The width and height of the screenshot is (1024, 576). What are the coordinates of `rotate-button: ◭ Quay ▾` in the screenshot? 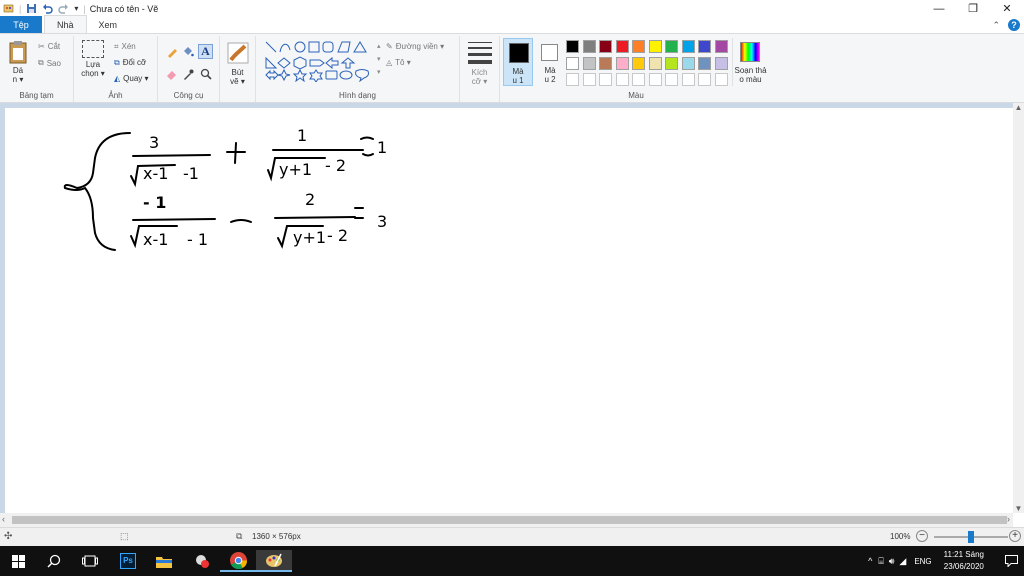 It's located at (131, 78).